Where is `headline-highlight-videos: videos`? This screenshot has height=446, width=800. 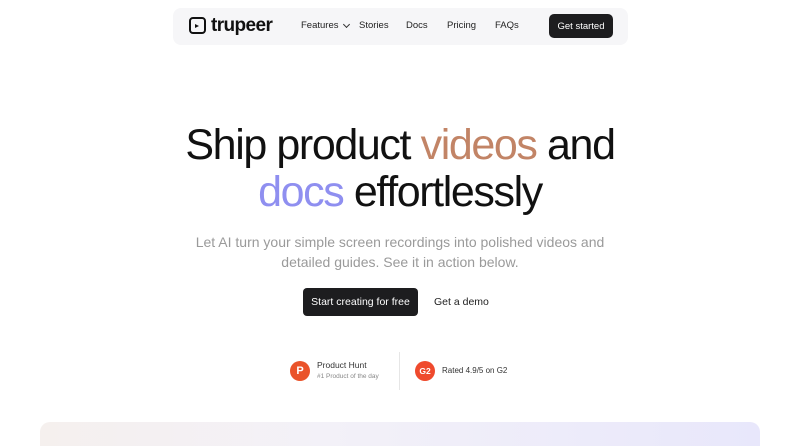 headline-highlight-videos: videos is located at coordinates (479, 145).